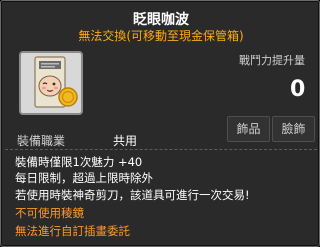  Describe the element at coordinates (298, 89) in the screenshot. I see `combat-power-value: 0` at that location.